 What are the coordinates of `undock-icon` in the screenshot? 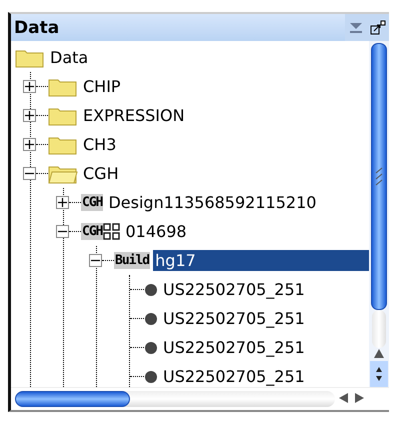 It's located at (378, 28).